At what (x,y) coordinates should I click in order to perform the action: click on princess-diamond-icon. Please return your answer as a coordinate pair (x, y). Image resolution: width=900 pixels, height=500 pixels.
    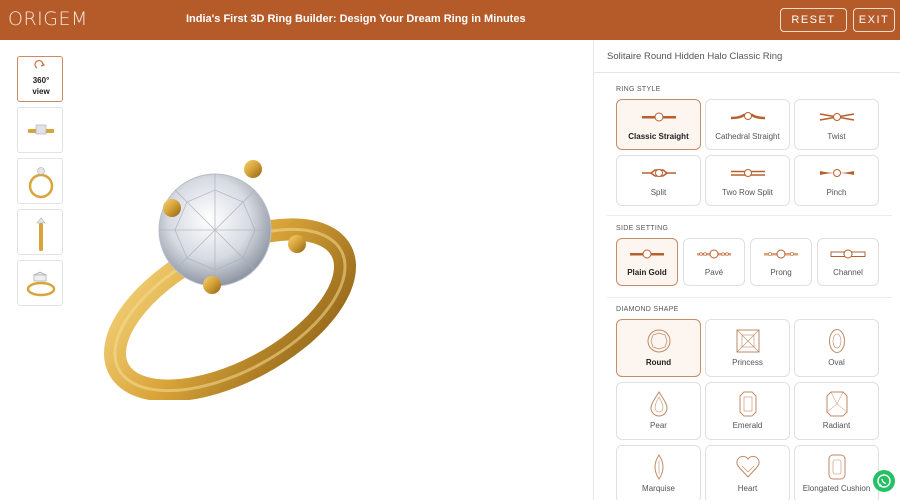
    Looking at the image, I should click on (747, 341).